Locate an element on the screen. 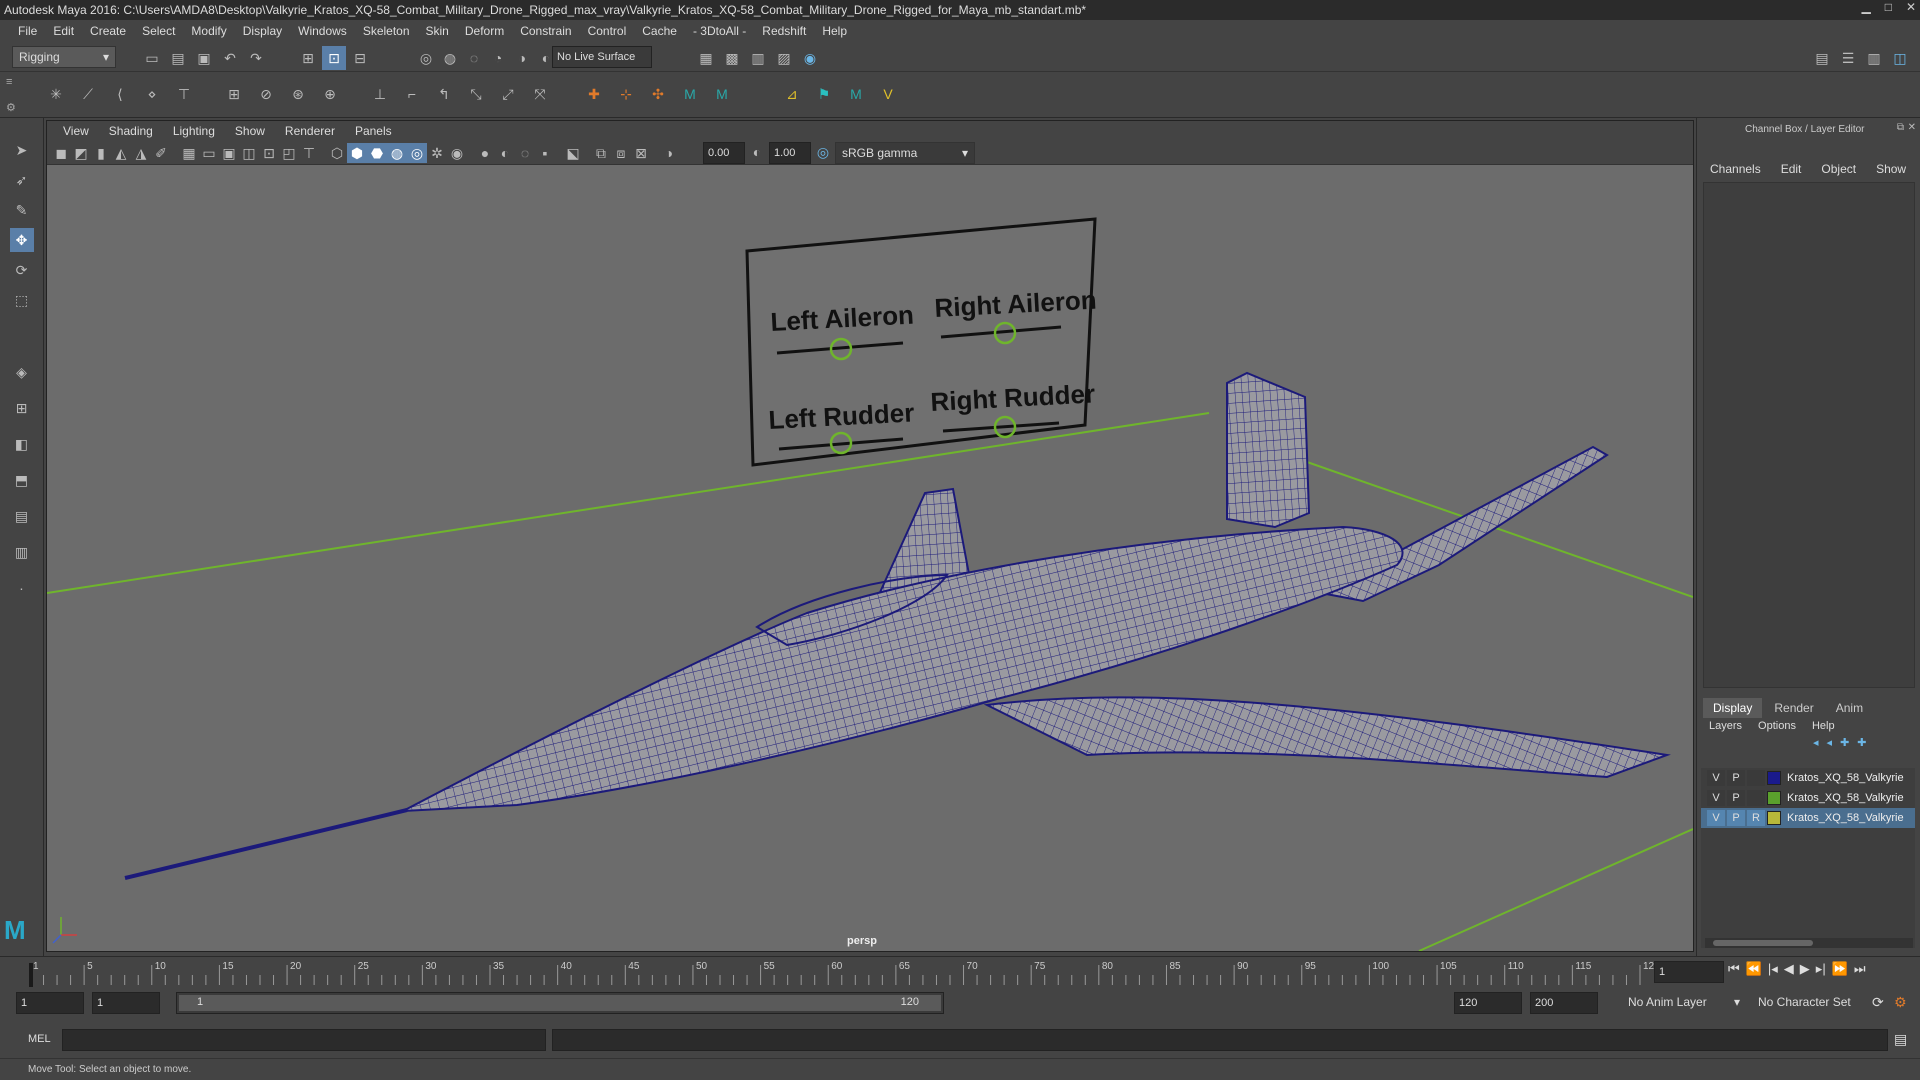 This screenshot has height=1080, width=1920. range-slider: 1 120 is located at coordinates (560, 1003).